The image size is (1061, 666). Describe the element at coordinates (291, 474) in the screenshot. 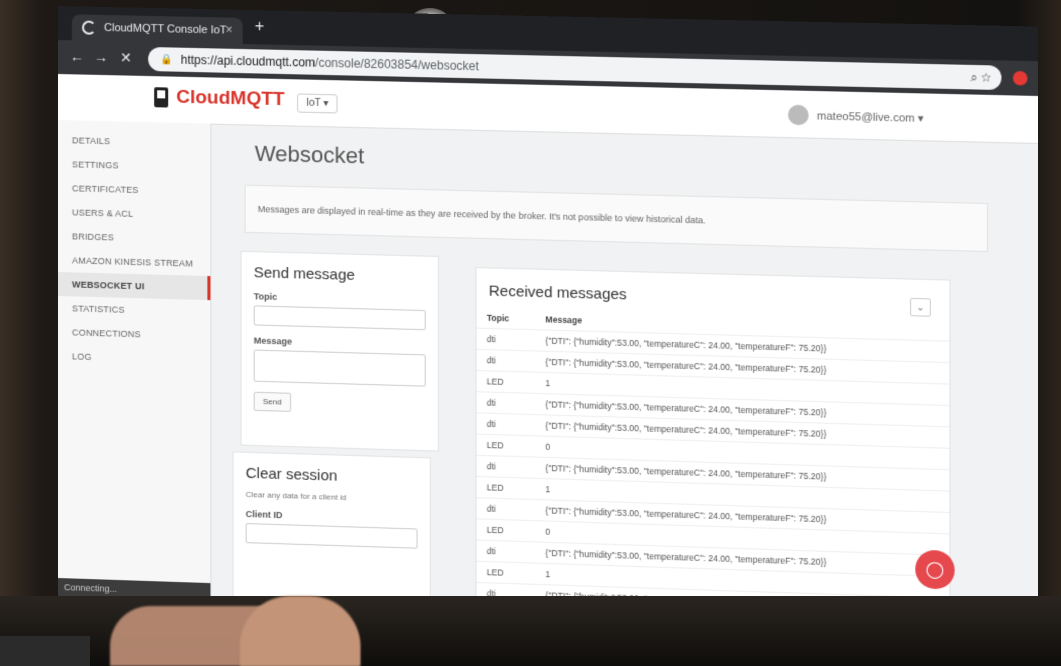

I see `clear-title: Clear session` at that location.